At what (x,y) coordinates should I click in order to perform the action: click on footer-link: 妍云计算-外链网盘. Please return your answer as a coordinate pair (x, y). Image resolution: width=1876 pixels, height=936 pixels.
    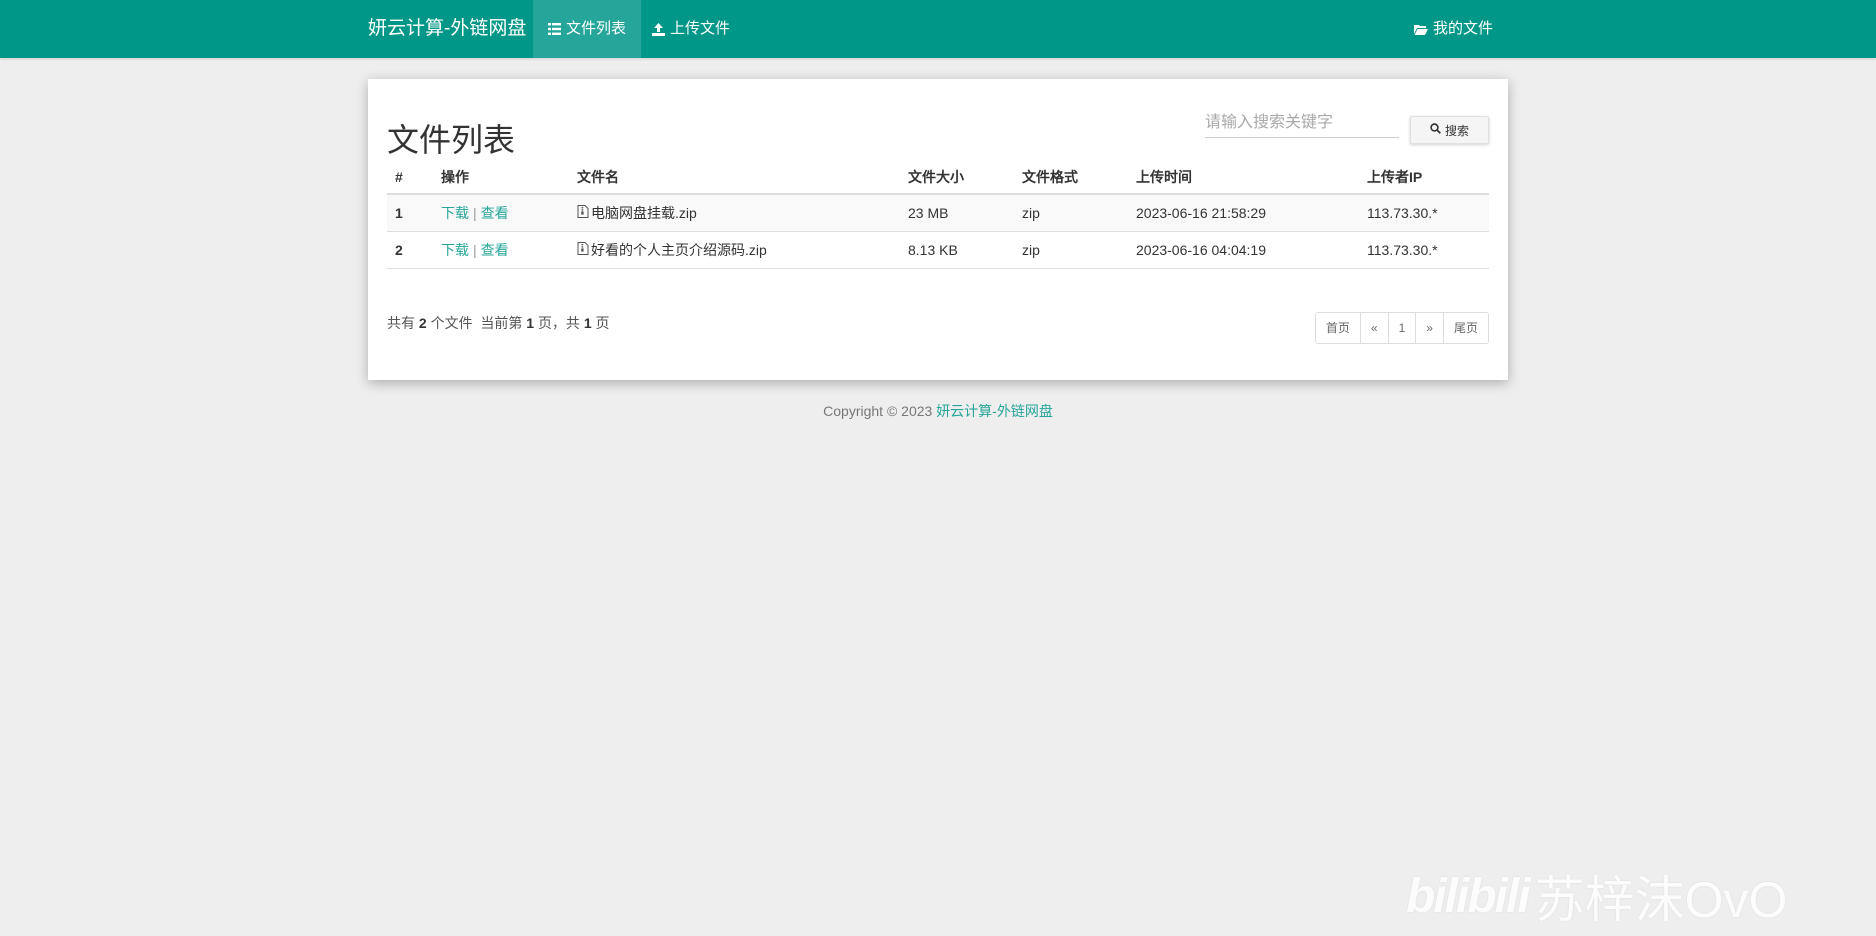
    Looking at the image, I should click on (994, 411).